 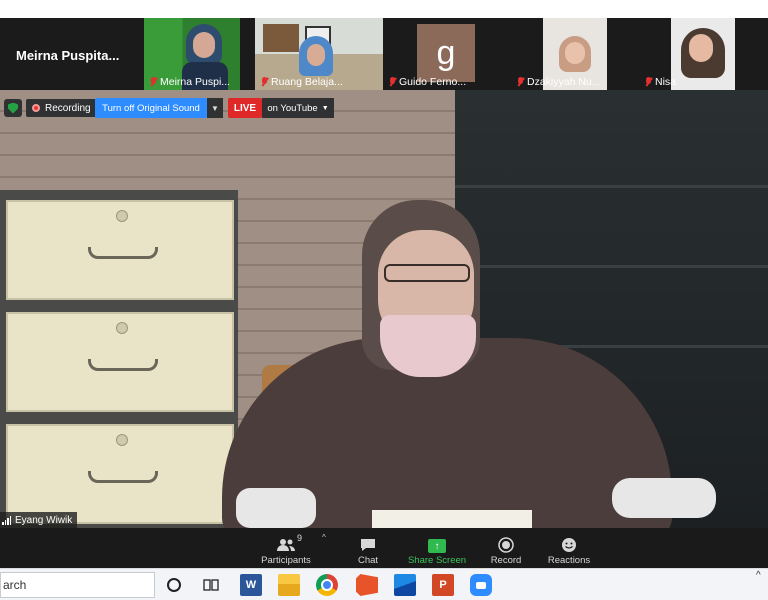 What do you see at coordinates (506, 560) in the screenshot?
I see `record-label: Record` at bounding box center [506, 560].